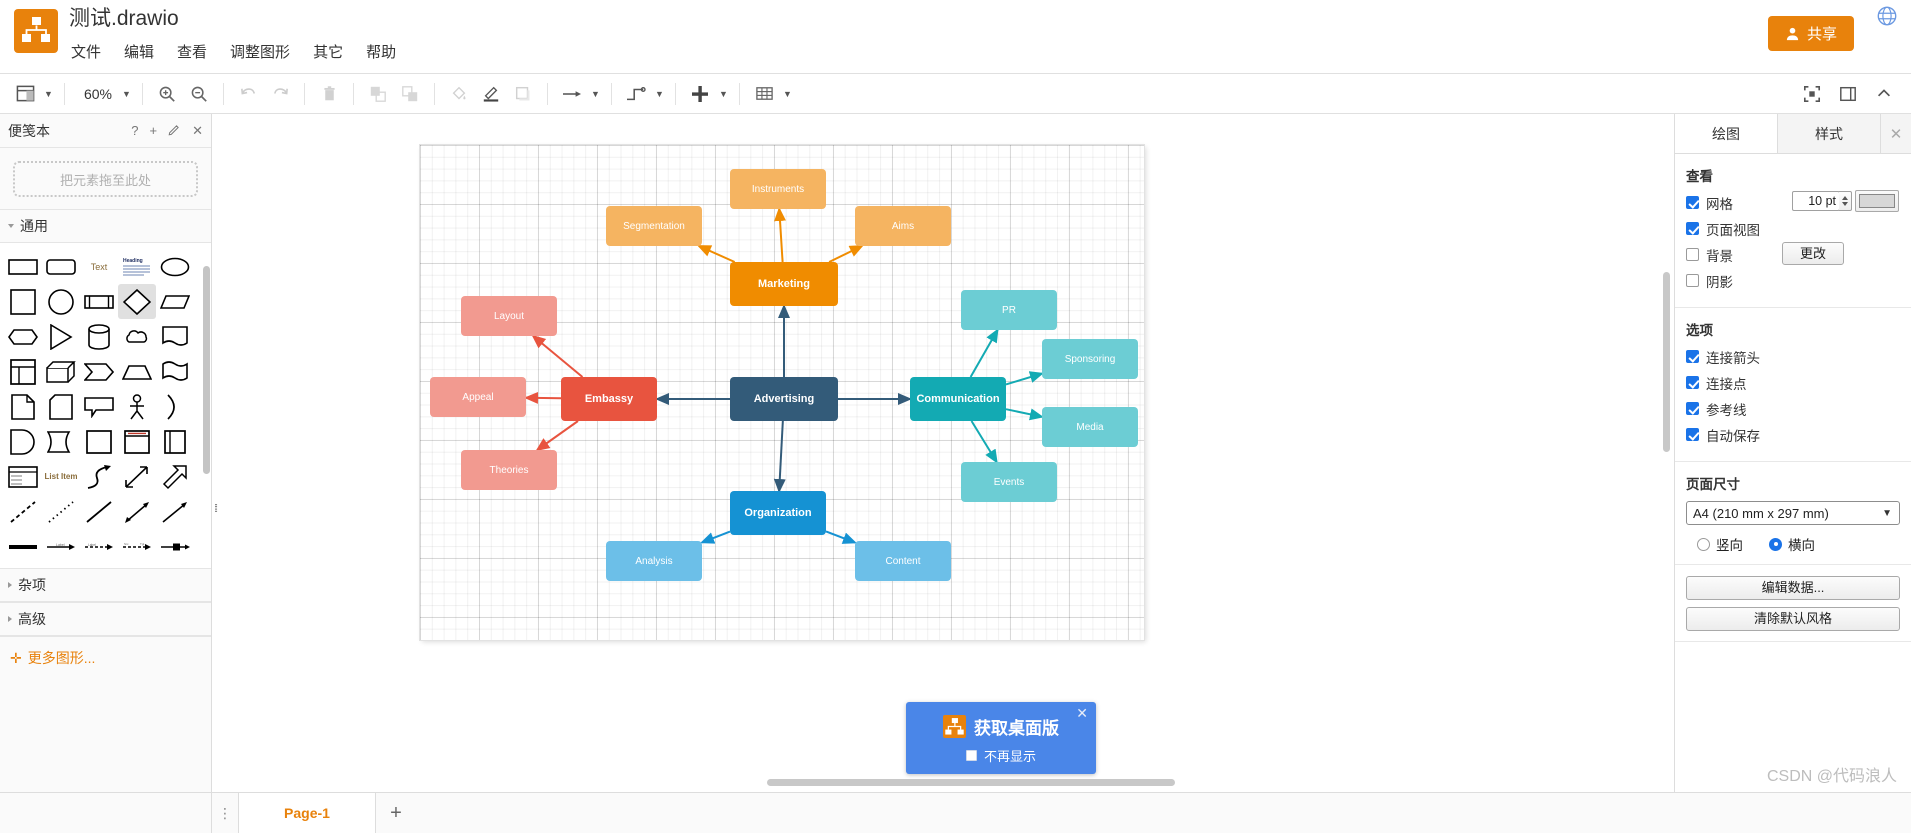 The image size is (1911, 833). Describe the element at coordinates (175, 266) in the screenshot. I see `shape-ellipse-icon` at that location.